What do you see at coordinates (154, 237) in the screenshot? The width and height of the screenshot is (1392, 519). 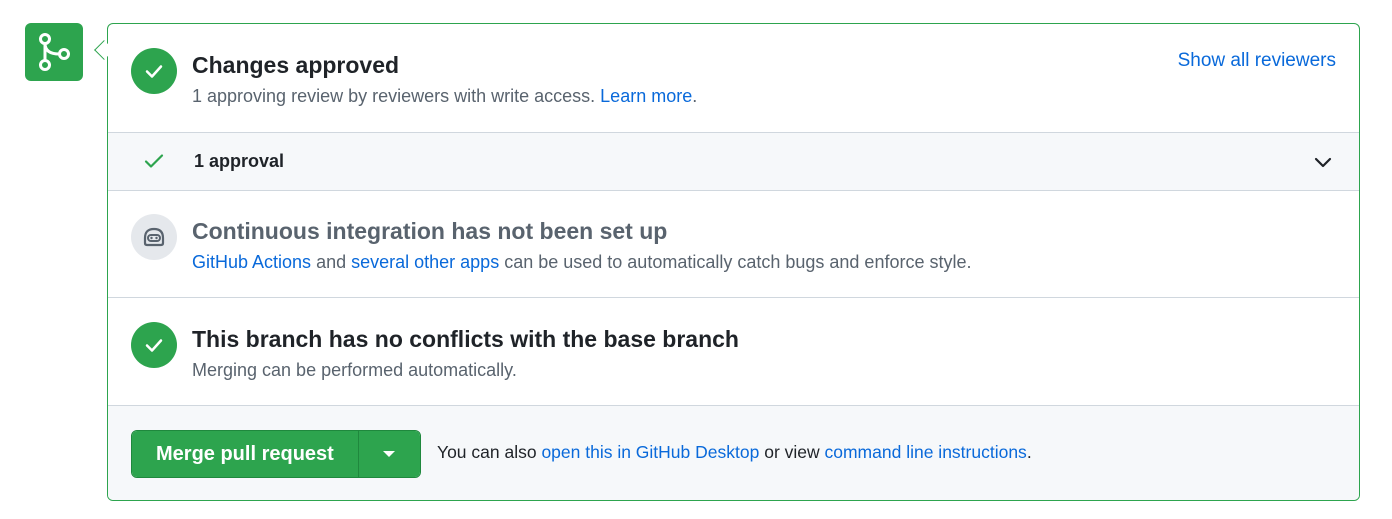 I see `robot-icon` at bounding box center [154, 237].